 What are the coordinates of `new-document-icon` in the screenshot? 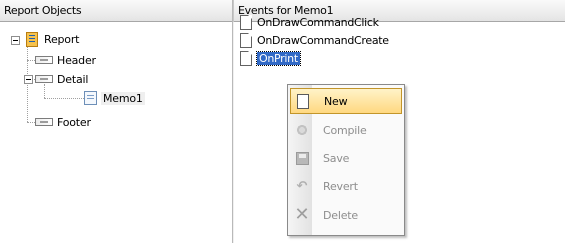 It's located at (303, 101).